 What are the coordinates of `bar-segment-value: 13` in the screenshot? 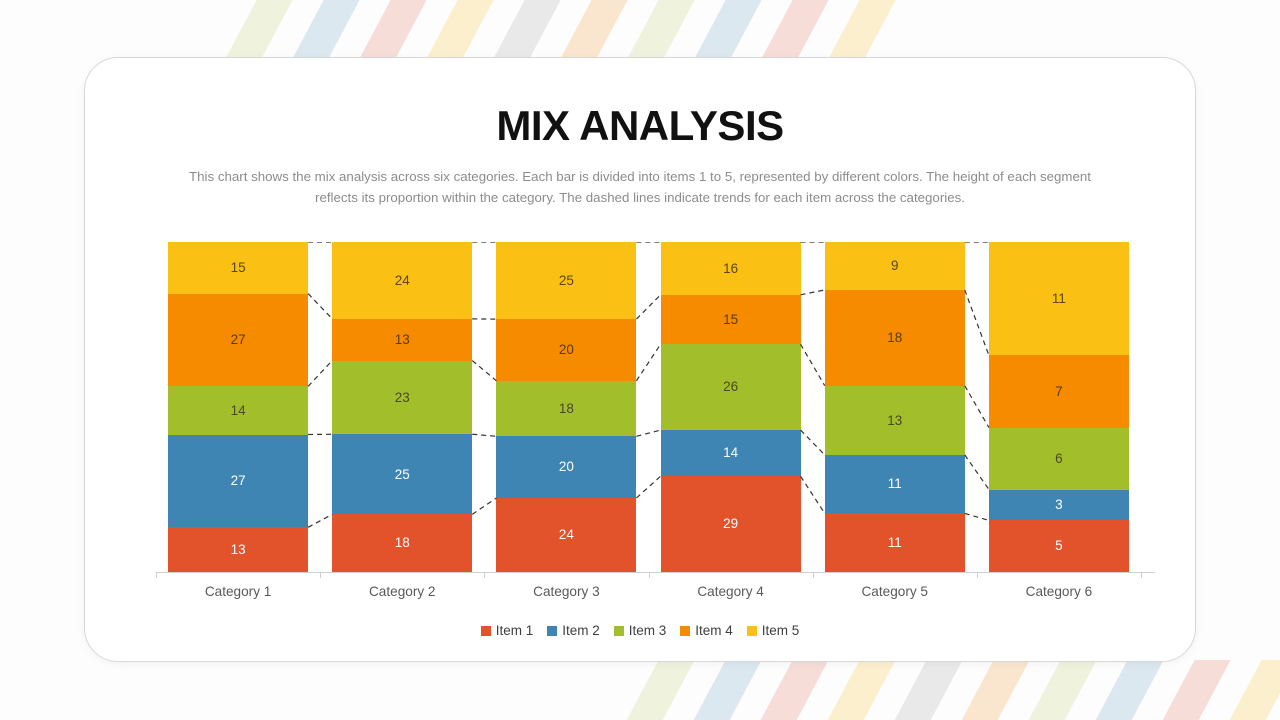 It's located at (238, 549).